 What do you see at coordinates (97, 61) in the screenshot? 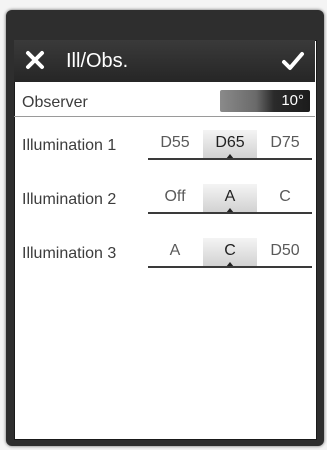
I see `dialog-title: Ill/Obs.` at bounding box center [97, 61].